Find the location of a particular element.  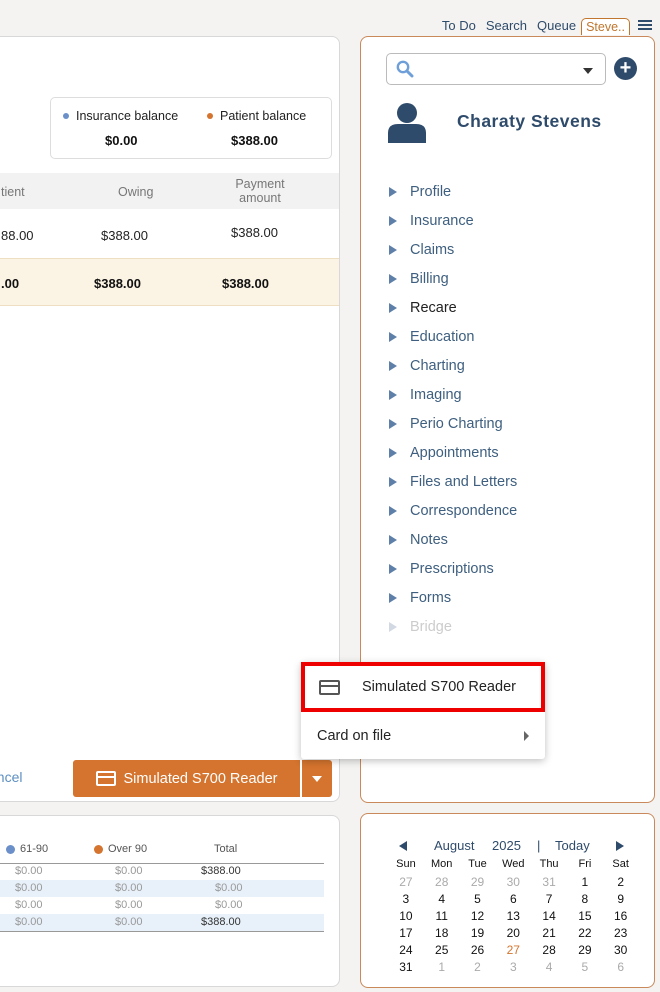

table-total-row: .00 $388.00 $388.00 is located at coordinates (169, 282).